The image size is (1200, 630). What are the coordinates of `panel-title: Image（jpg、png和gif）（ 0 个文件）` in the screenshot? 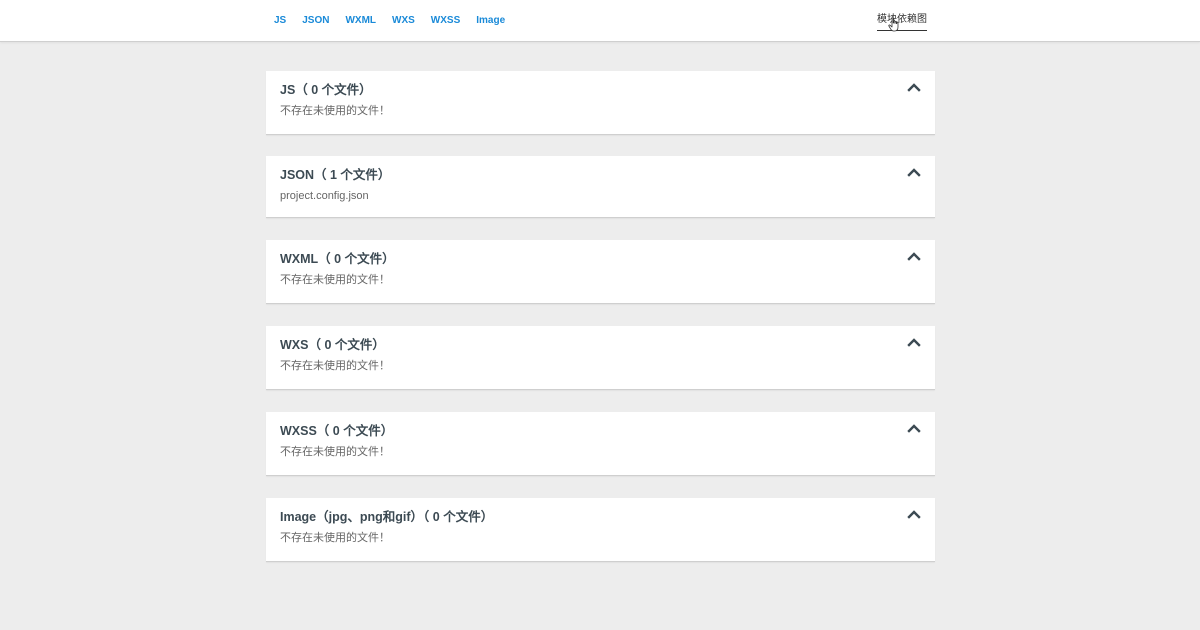 It's located at (387, 517).